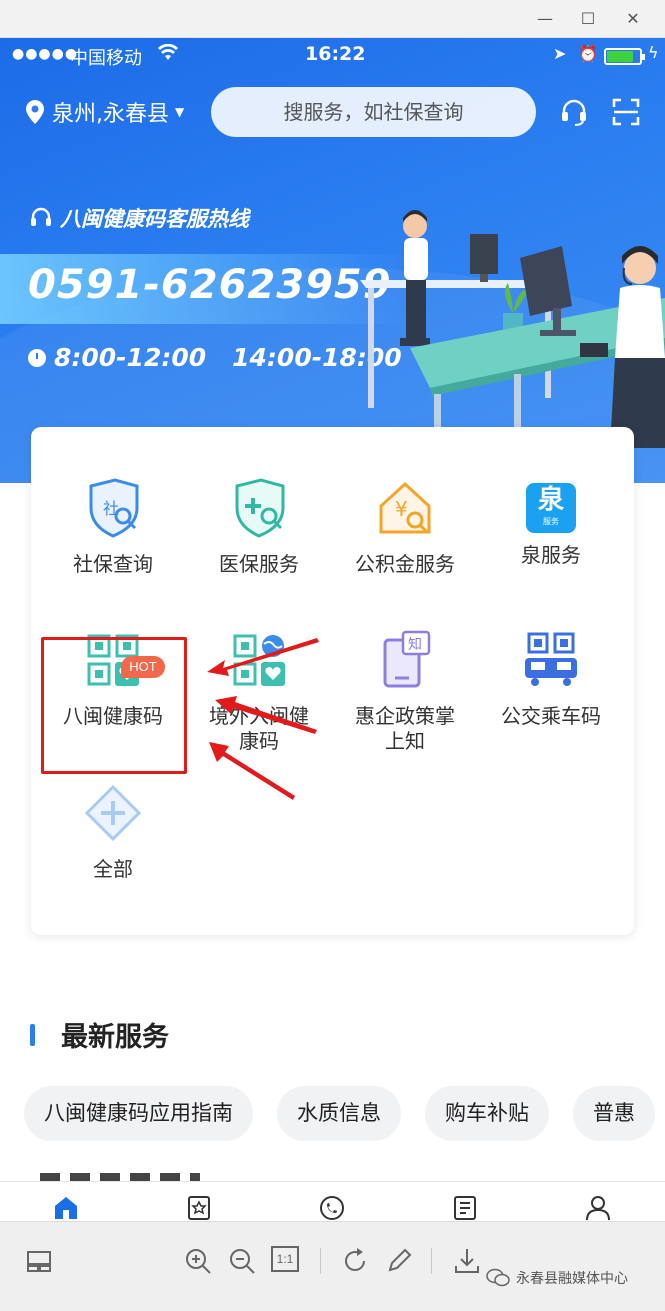  Describe the element at coordinates (37, 357) in the screenshot. I see `clock-icon` at that location.